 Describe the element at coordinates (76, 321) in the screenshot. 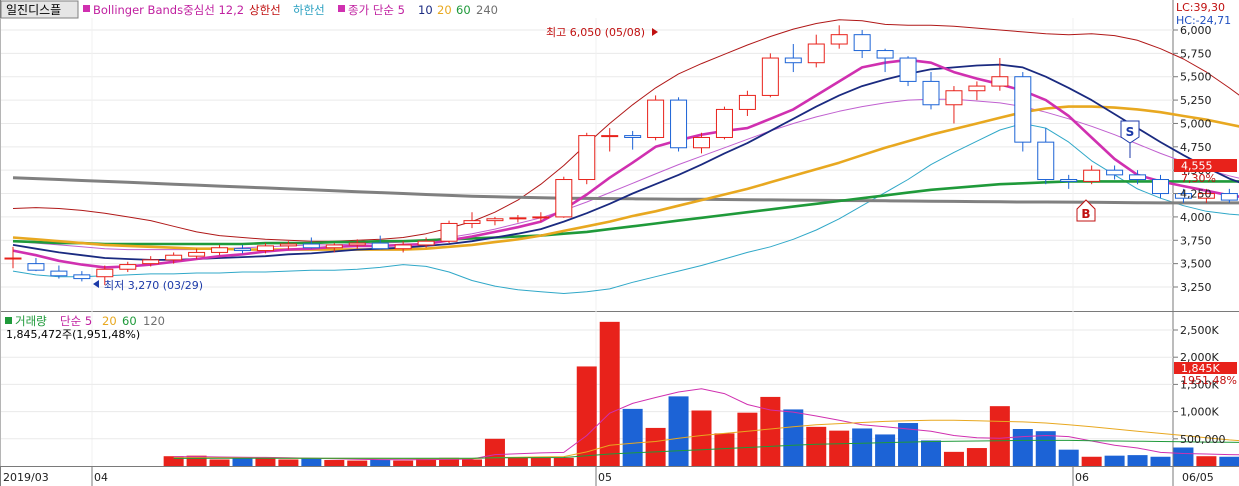

I see `legend-vol-ma: 단순 5` at that location.